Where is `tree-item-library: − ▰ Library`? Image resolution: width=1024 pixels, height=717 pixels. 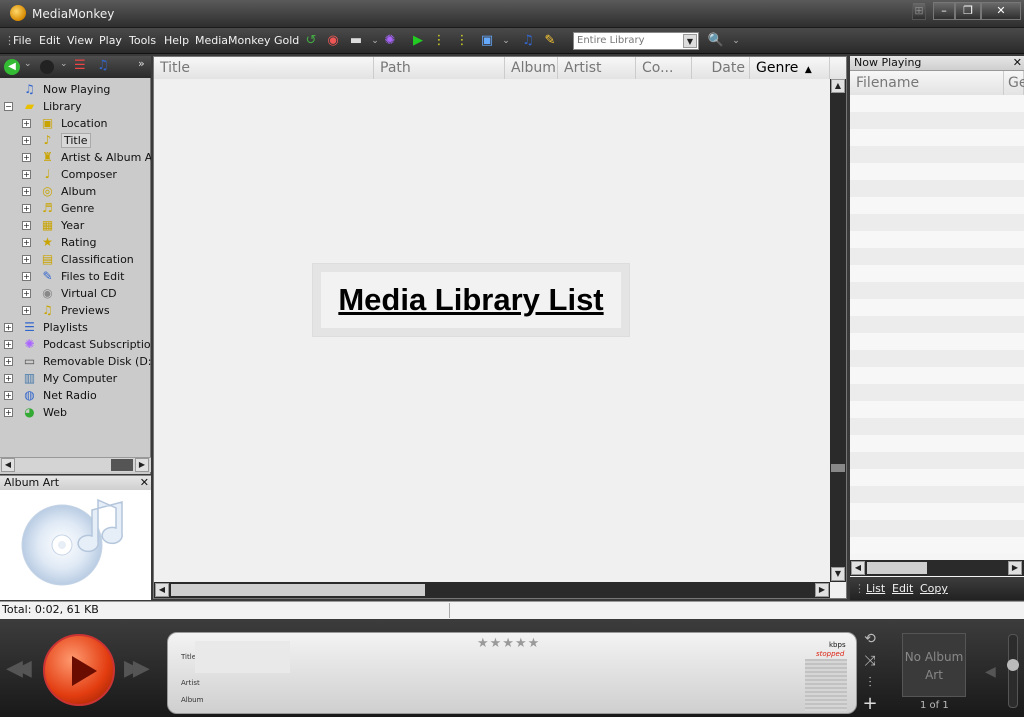 tree-item-library: − ▰ Library is located at coordinates (75, 106).